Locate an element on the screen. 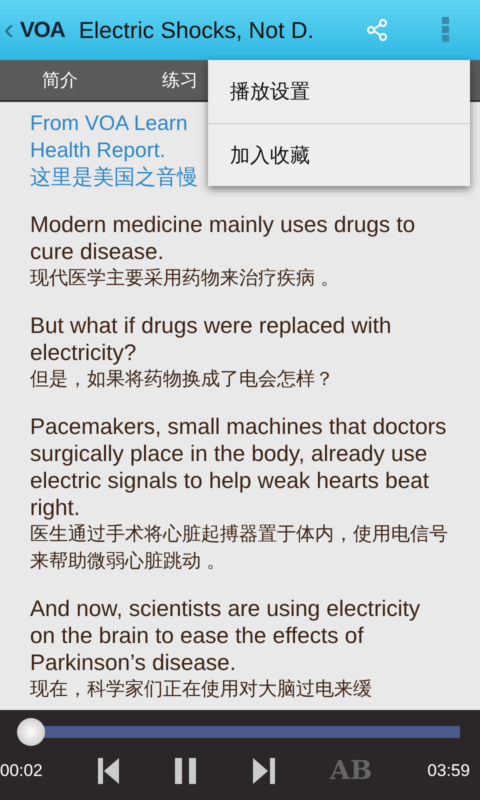  menu-item: 播放设置 is located at coordinates (339, 91).